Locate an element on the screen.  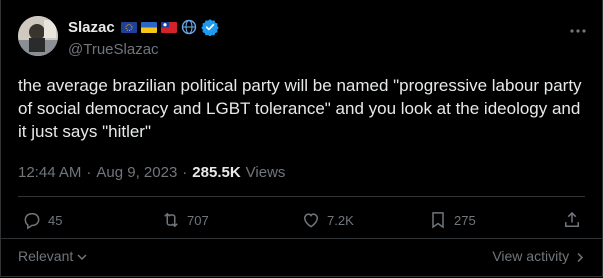
repost-icon is located at coordinates (171, 220).